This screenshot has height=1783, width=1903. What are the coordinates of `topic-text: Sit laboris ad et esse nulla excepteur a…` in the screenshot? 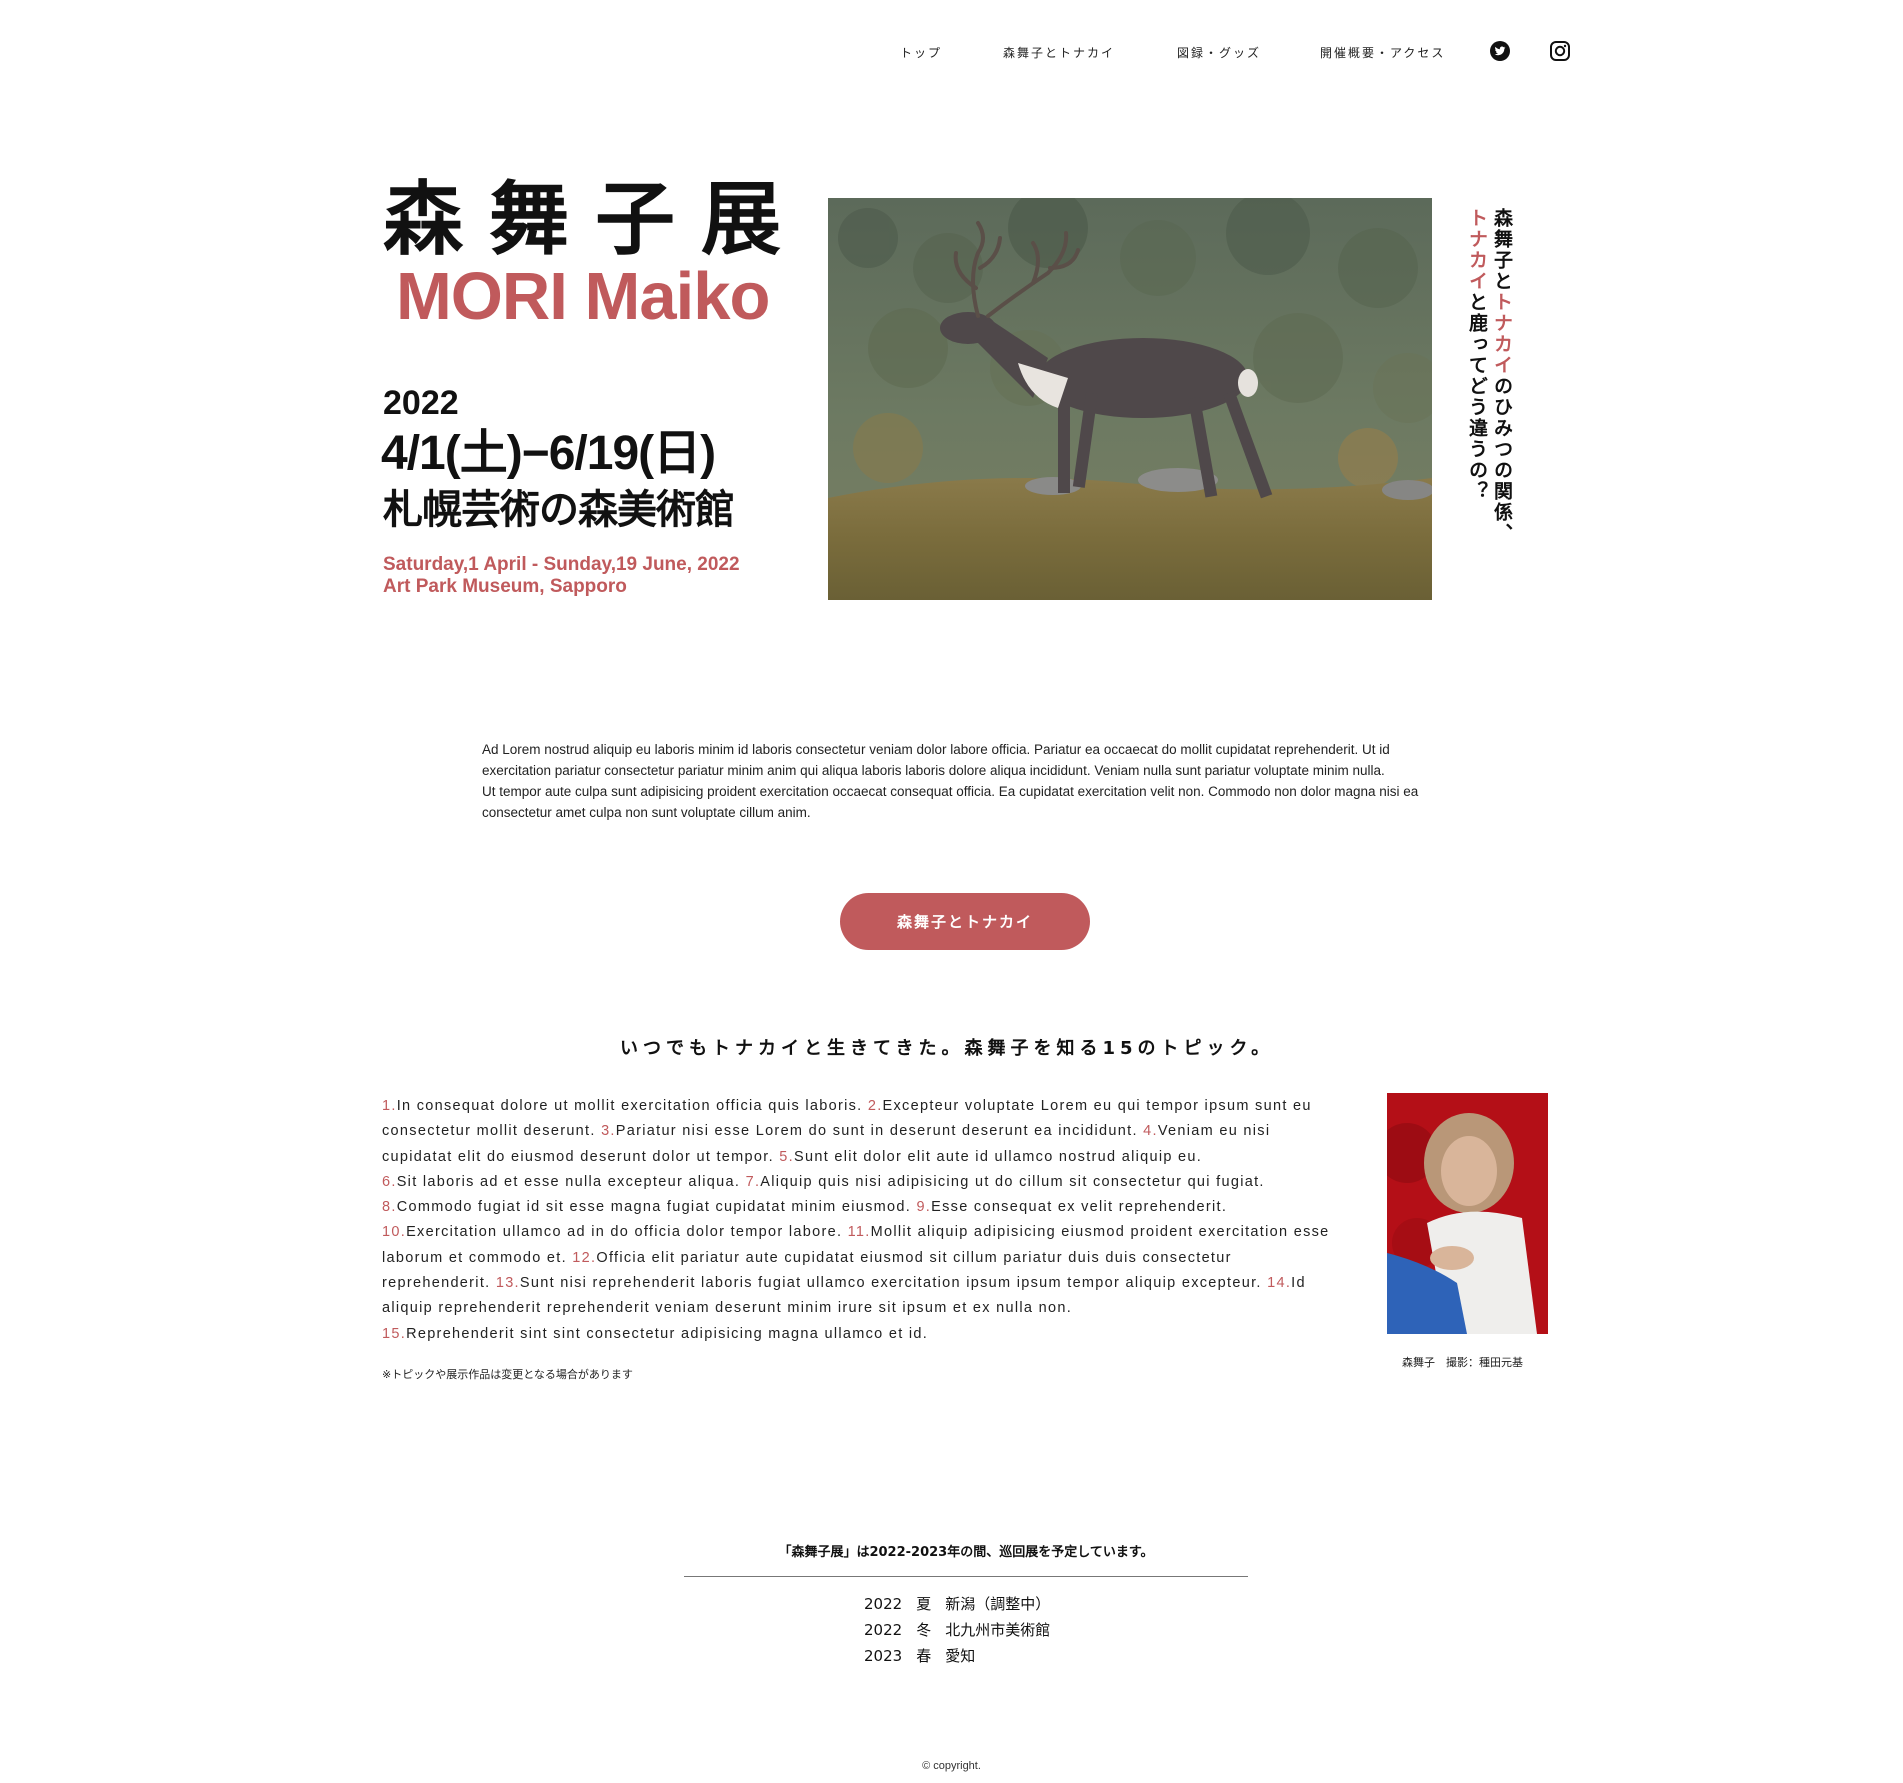 It's located at (568, 1181).